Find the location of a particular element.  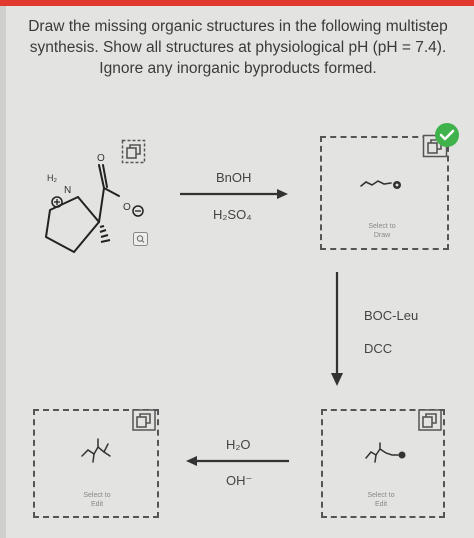

oxide-oxygen-label: O is located at coordinates (127, 207).